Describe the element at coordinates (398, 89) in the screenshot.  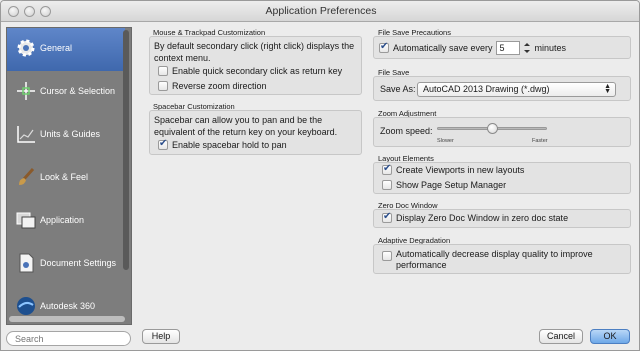
I see `save-as-label: Save As:` at that location.